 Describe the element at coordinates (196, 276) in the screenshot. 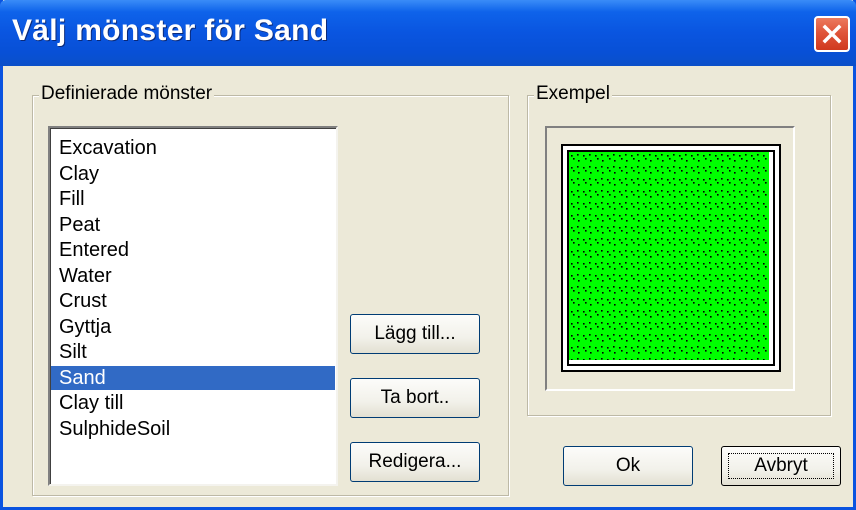

I see `list-item: Water` at that location.